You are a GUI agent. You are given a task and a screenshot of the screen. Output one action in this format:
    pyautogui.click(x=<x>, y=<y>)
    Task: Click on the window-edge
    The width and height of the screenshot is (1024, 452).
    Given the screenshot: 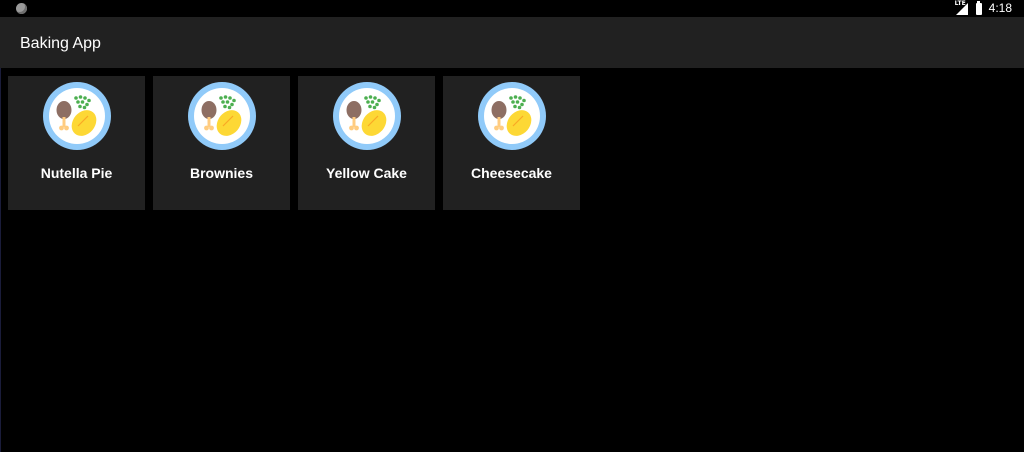 What is the action you would take?
    pyautogui.click(x=0, y=260)
    